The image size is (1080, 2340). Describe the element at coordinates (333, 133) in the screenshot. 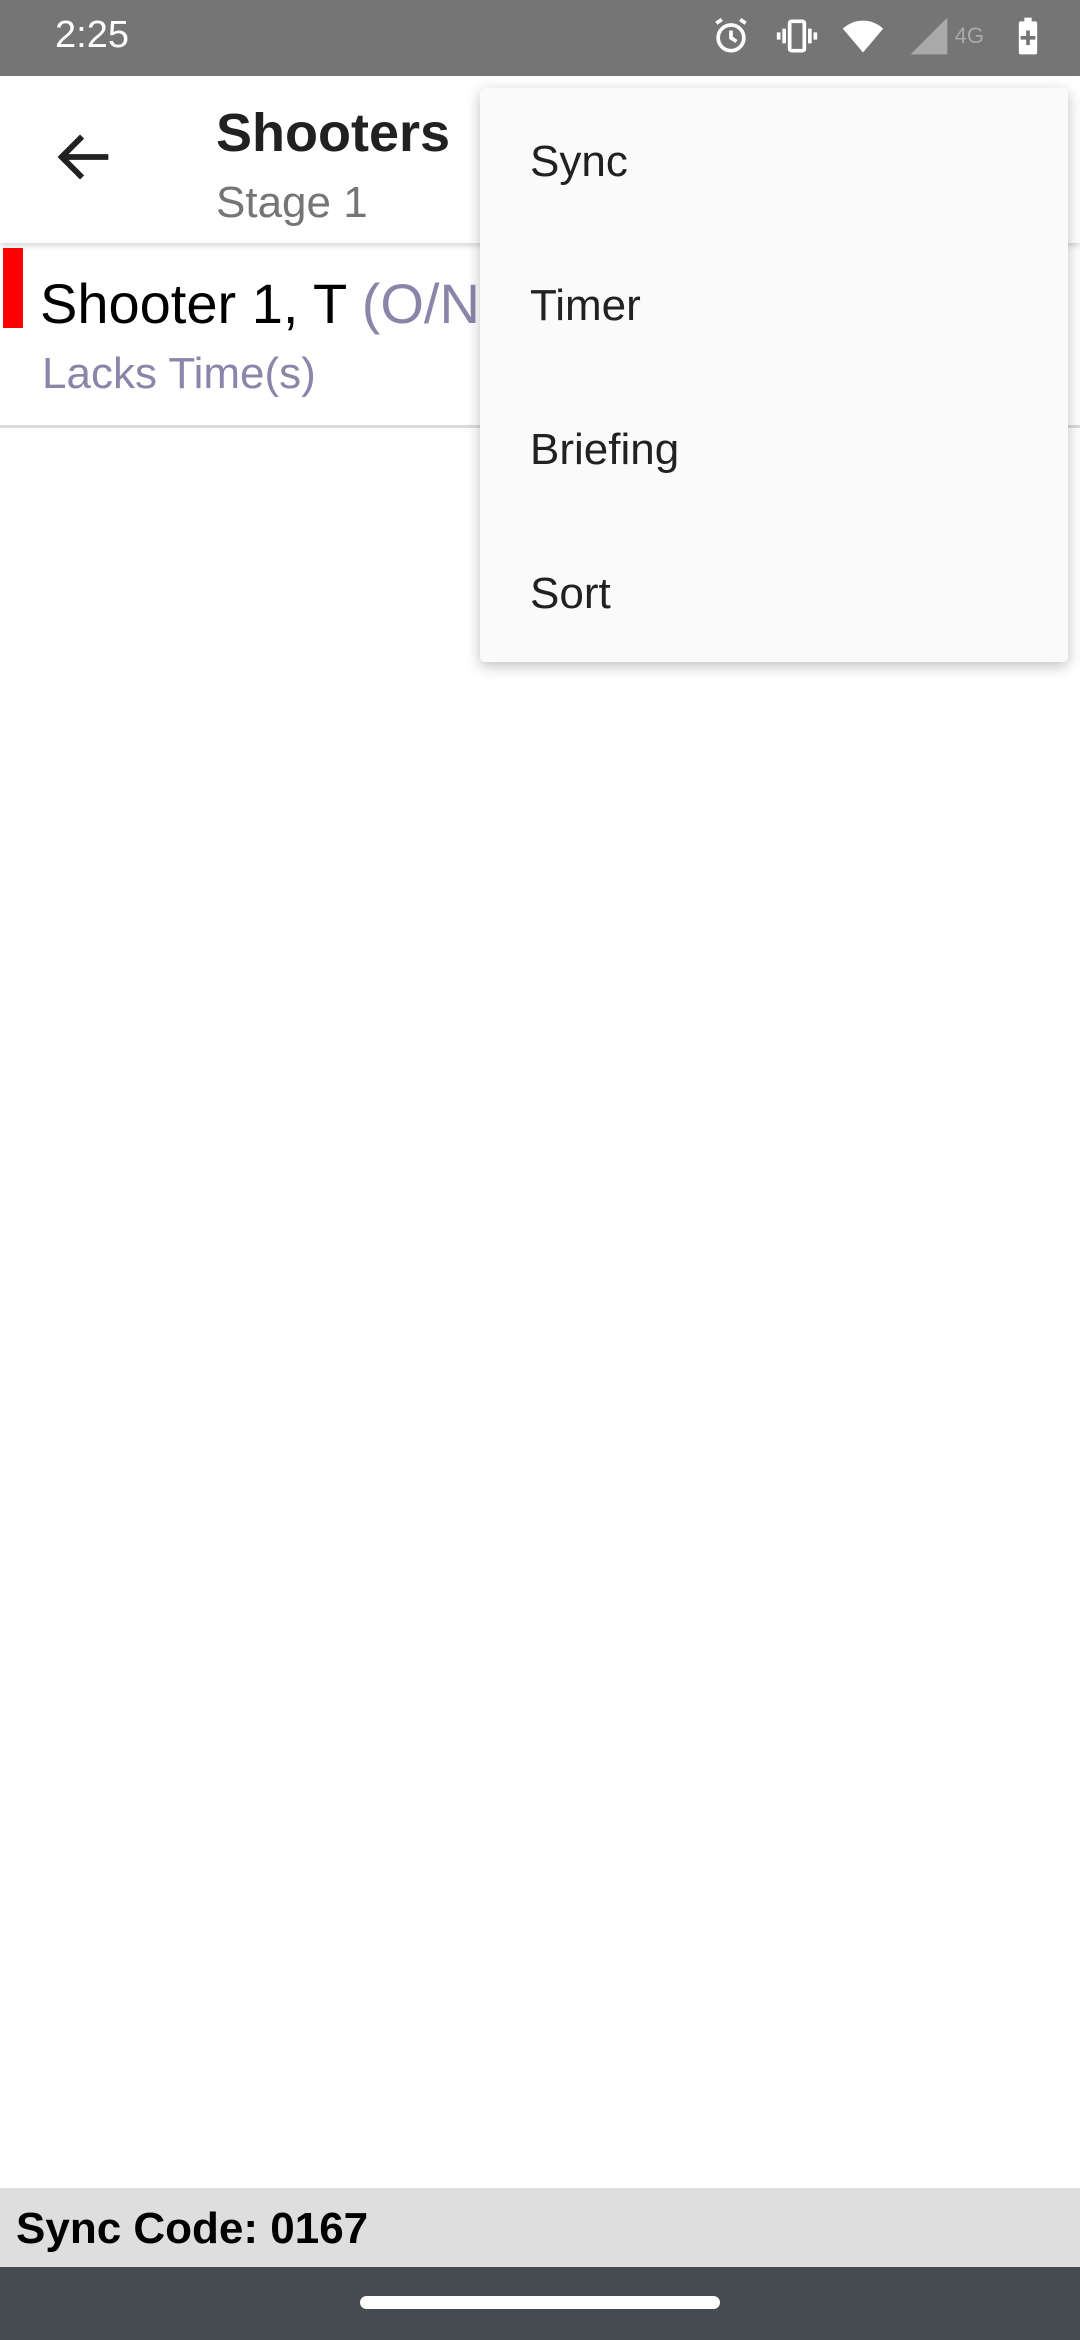

I see `page-title: Shooters` at that location.